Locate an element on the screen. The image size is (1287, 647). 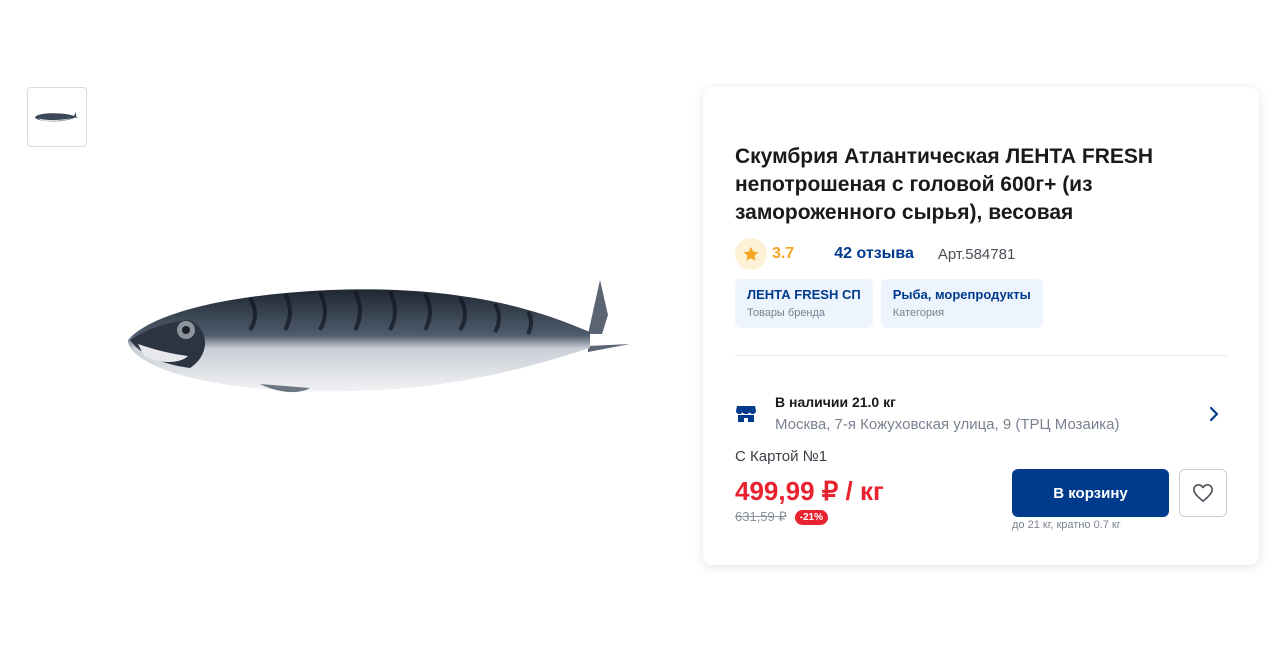
fish-thumbnail-icon is located at coordinates (57, 116).